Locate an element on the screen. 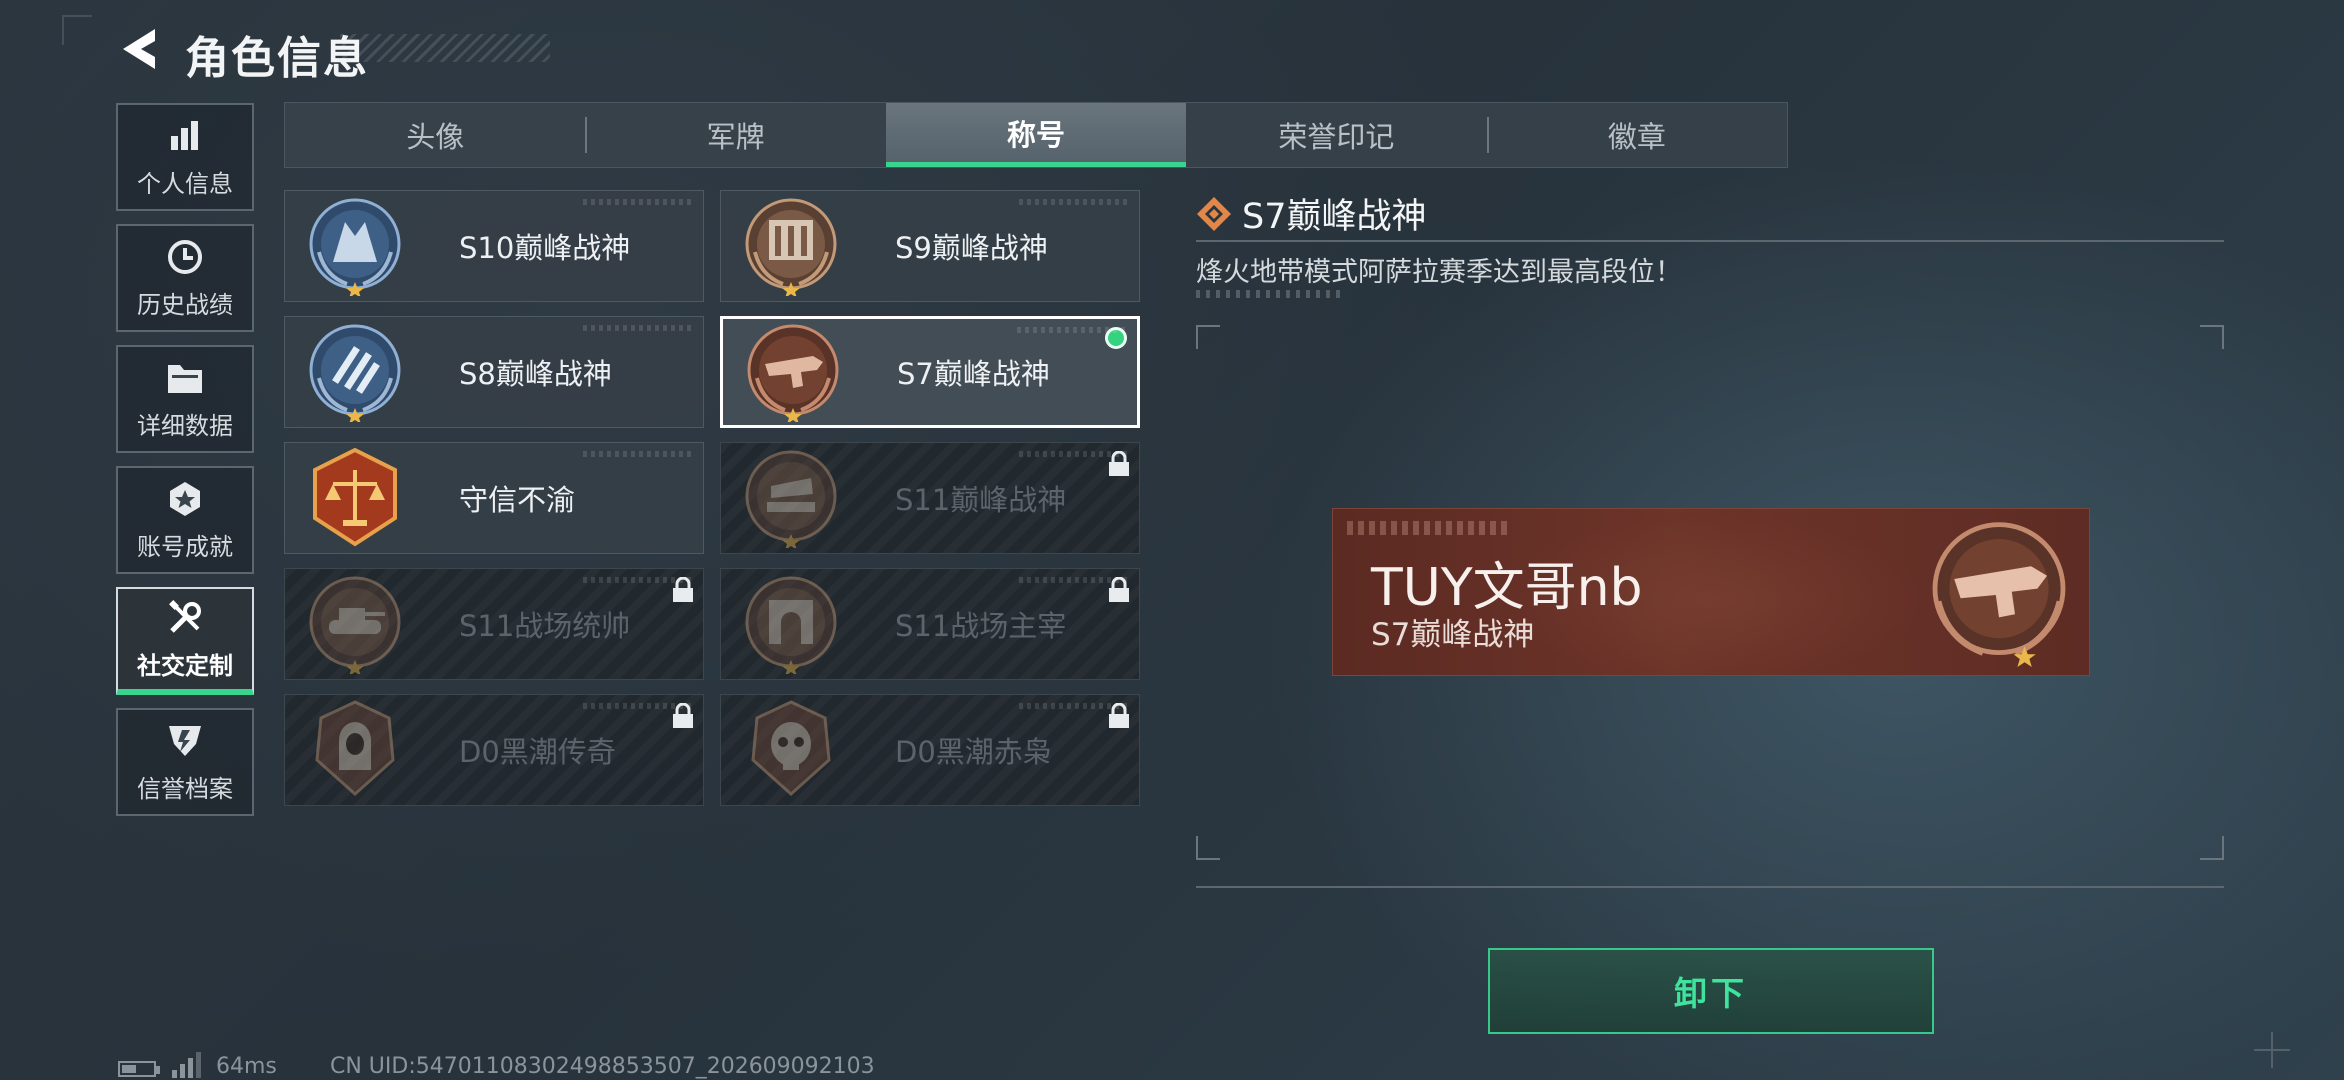 The height and width of the screenshot is (1080, 2344). tools-icon is located at coordinates (185, 618).